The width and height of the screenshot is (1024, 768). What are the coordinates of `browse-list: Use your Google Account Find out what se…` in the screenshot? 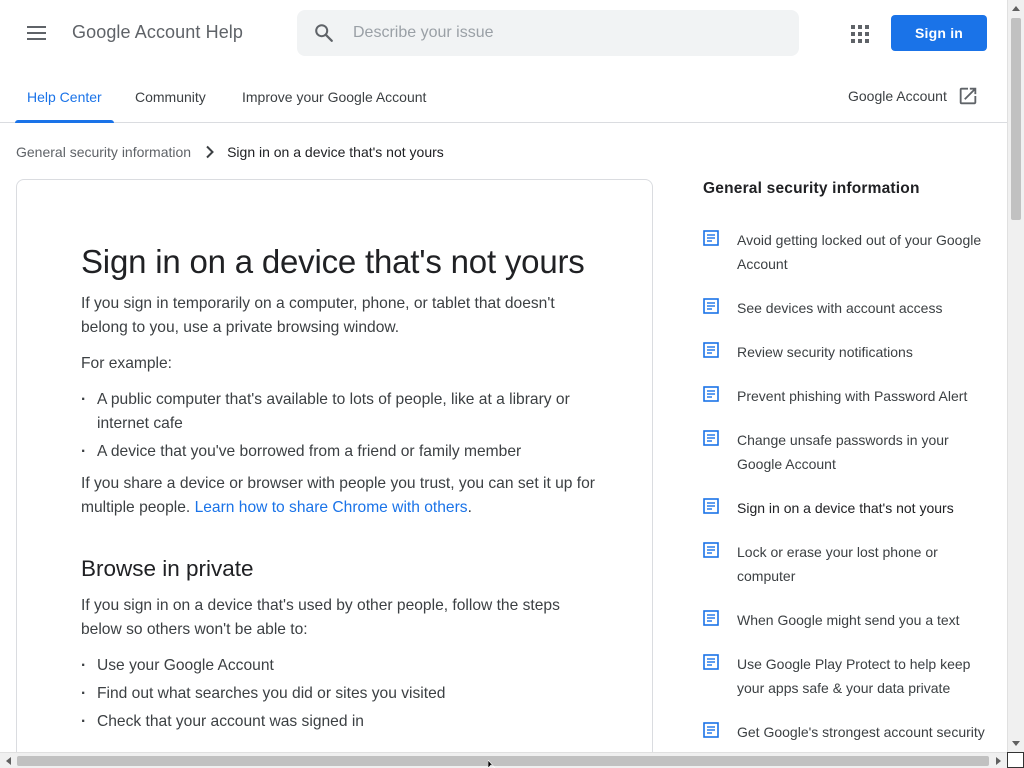 It's located at (341, 694).